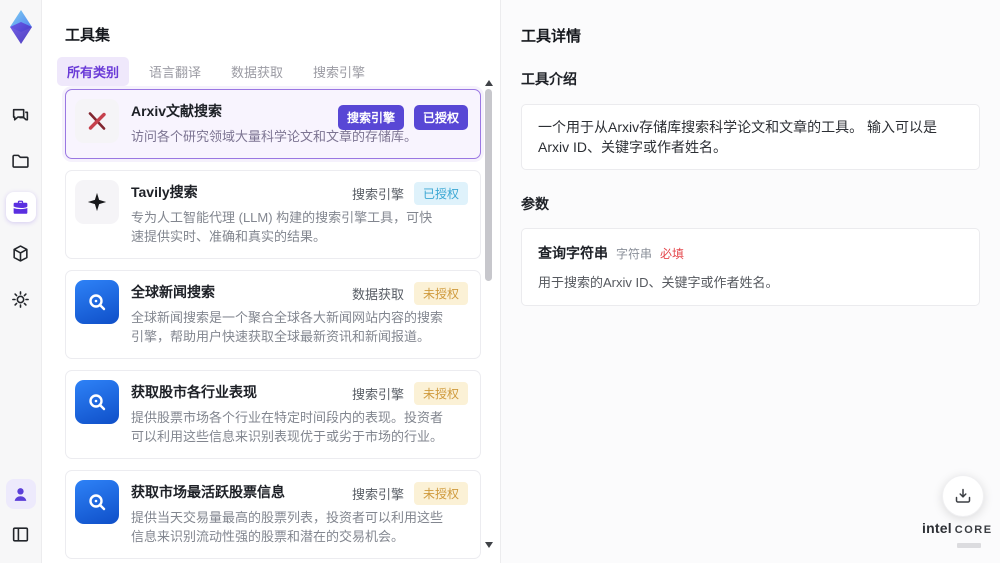  I want to click on scroll-up-arrow, so click(489, 83).